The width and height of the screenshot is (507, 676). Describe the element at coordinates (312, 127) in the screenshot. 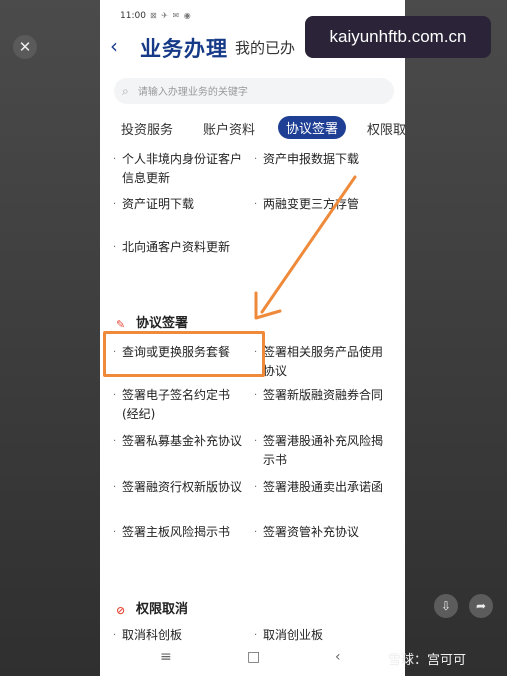

I see `tab-agreement-signing: 协议签署` at that location.